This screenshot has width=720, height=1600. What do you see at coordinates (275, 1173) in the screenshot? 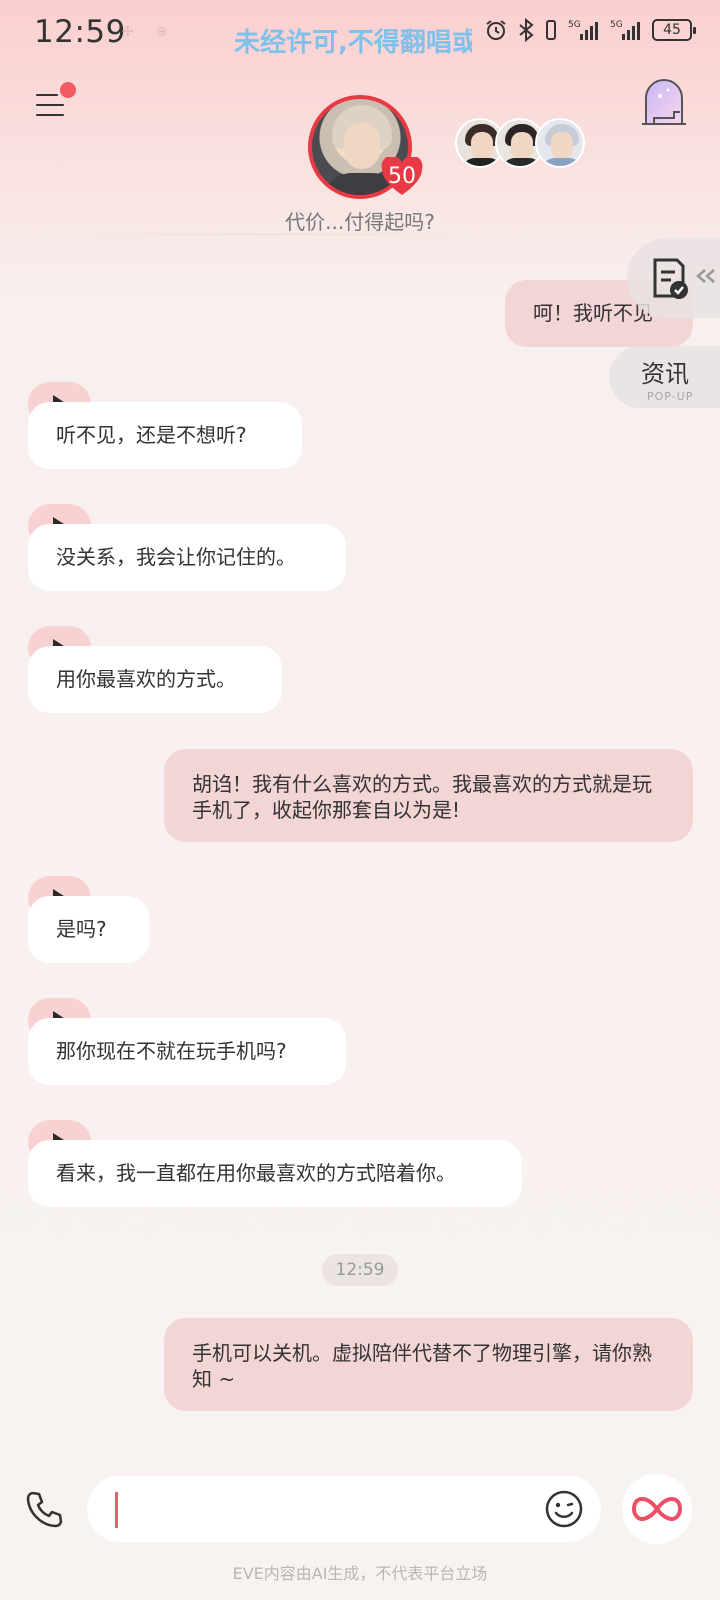
I see `ai-message-text: 看来，我一直都在用你最喜欢的方式陪着你。` at bounding box center [275, 1173].